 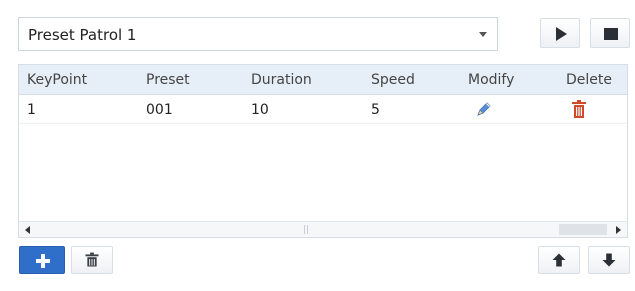 What do you see at coordinates (258, 34) in the screenshot?
I see `patrol-select: Preset Patrol 1` at bounding box center [258, 34].